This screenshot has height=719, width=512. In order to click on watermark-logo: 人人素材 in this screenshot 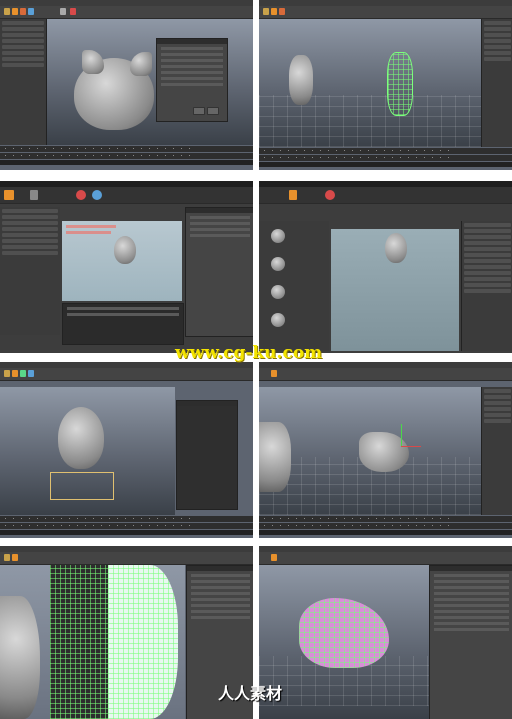, I will do `click(250, 693)`.